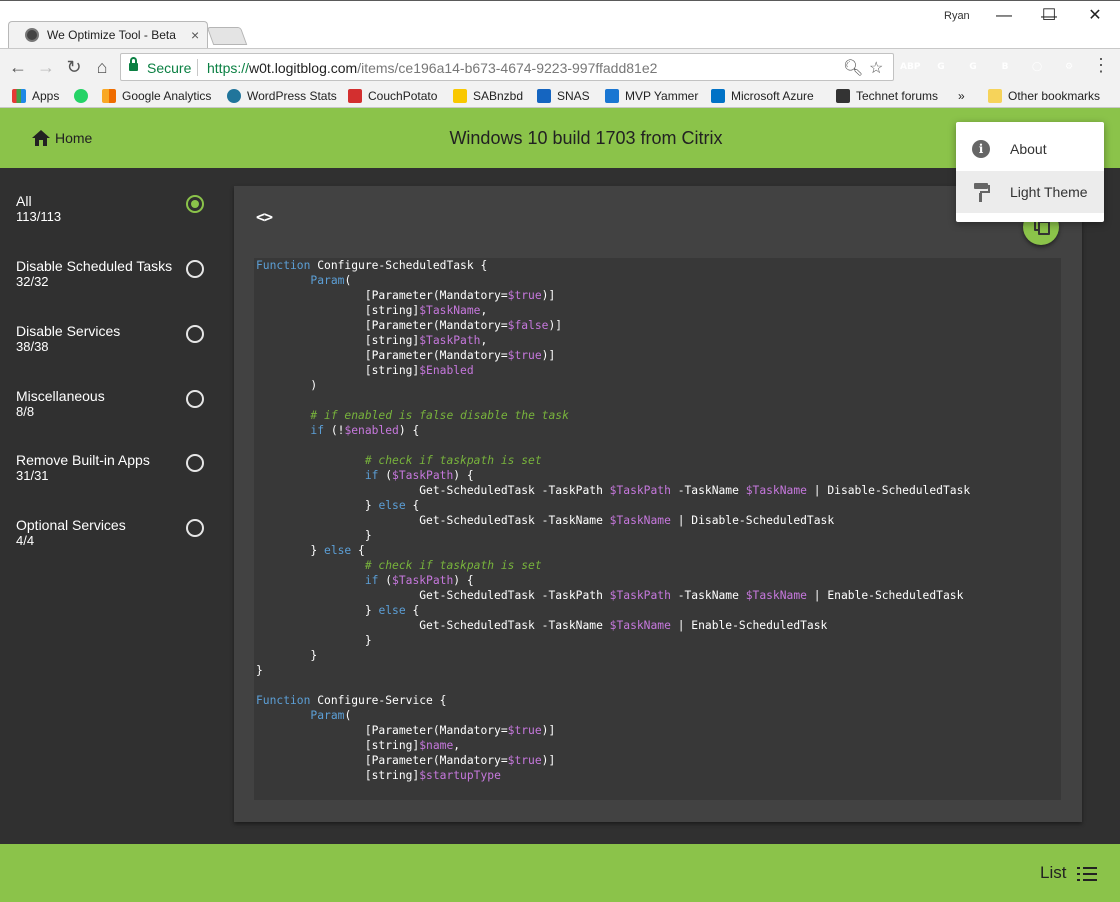 The image size is (1120, 902). Describe the element at coordinates (18, 67) in the screenshot. I see `back-arrow-icon: ←` at that location.